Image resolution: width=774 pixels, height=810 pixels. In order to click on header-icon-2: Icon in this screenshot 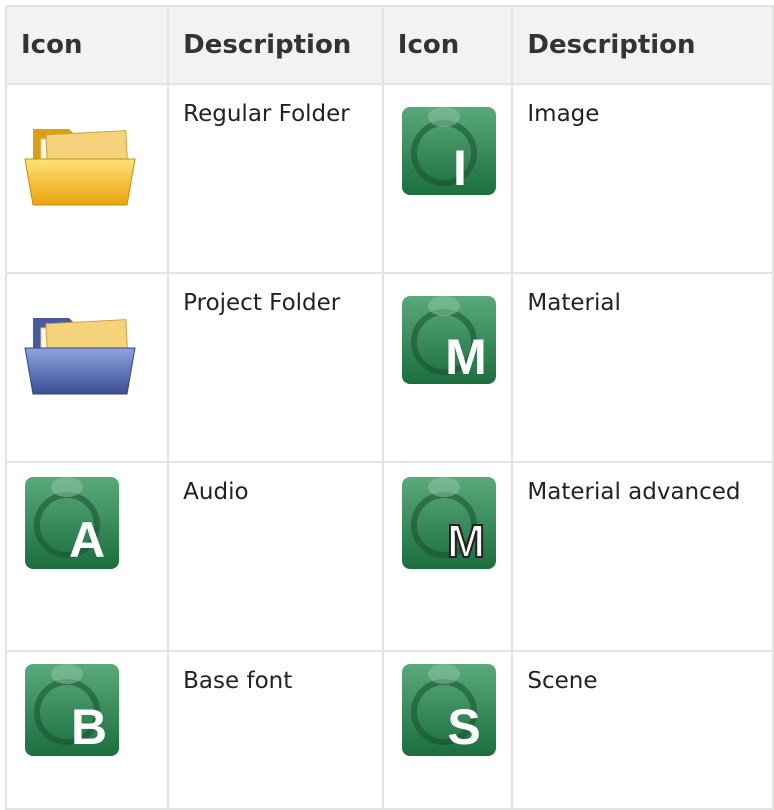, I will do `click(447, 45)`.